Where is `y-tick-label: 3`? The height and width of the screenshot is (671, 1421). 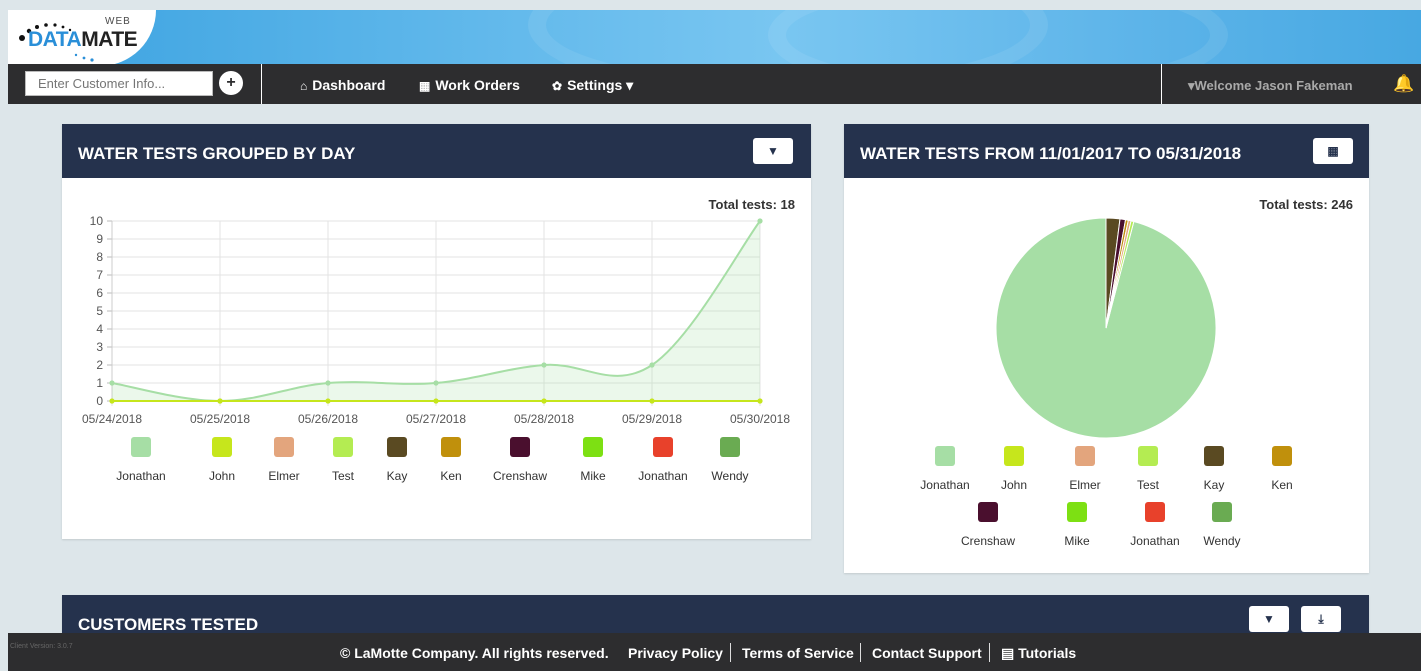
y-tick-label: 3 is located at coordinates (99, 347).